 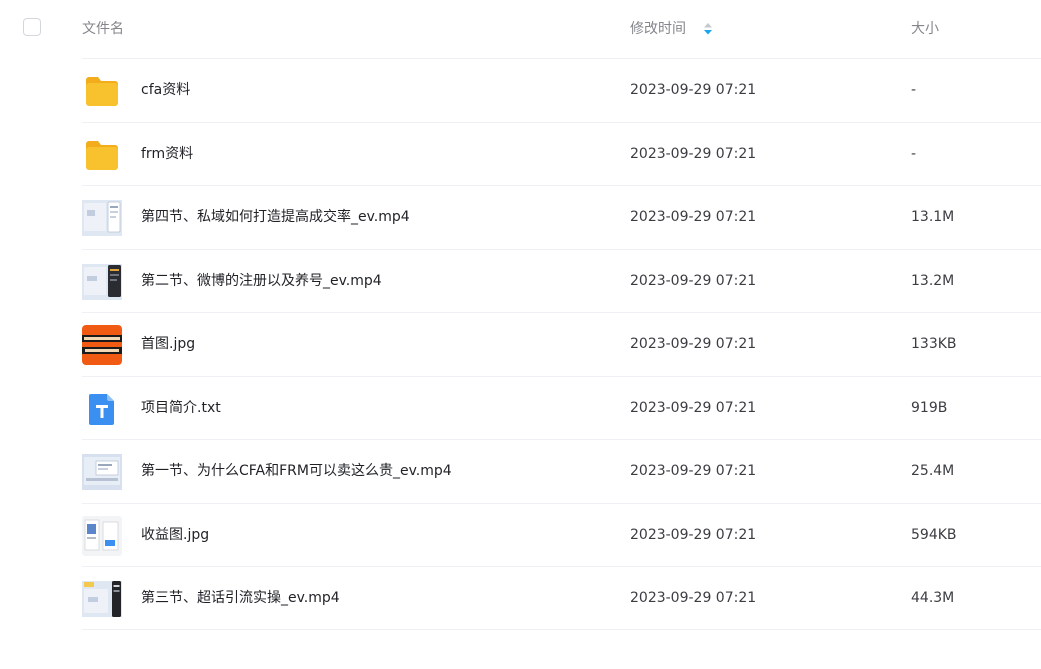 What do you see at coordinates (933, 280) in the screenshot?
I see `file-size: 13.2M` at bounding box center [933, 280].